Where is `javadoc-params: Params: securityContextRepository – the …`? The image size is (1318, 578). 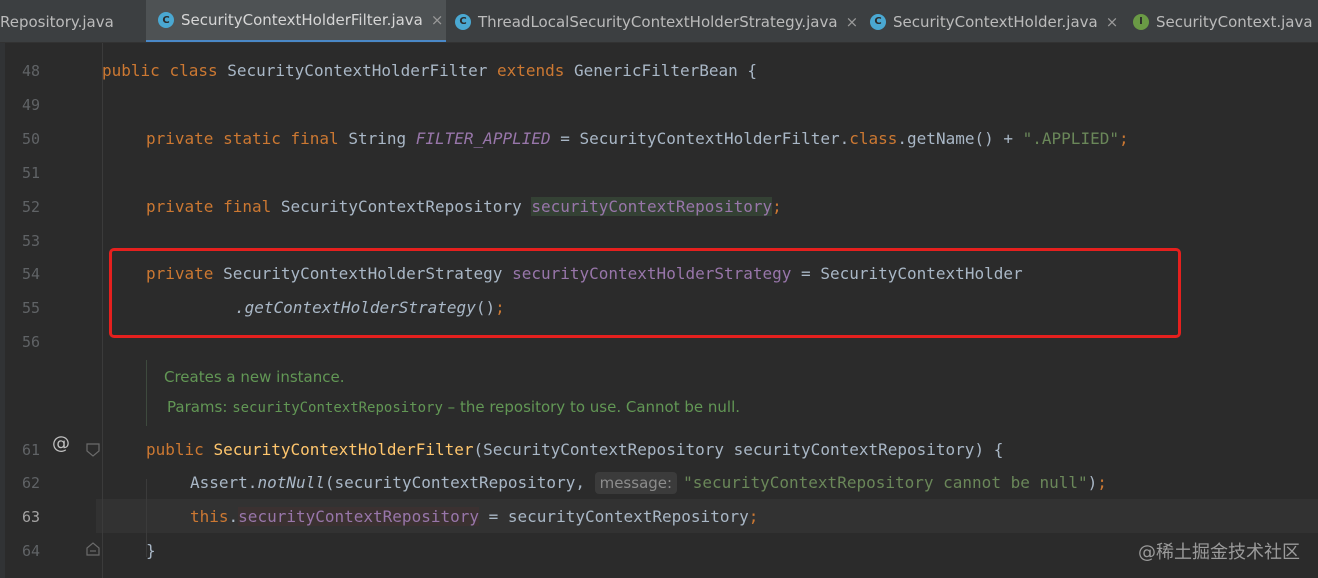
javadoc-params: Params: securityContextRepository – the … is located at coordinates (453, 407).